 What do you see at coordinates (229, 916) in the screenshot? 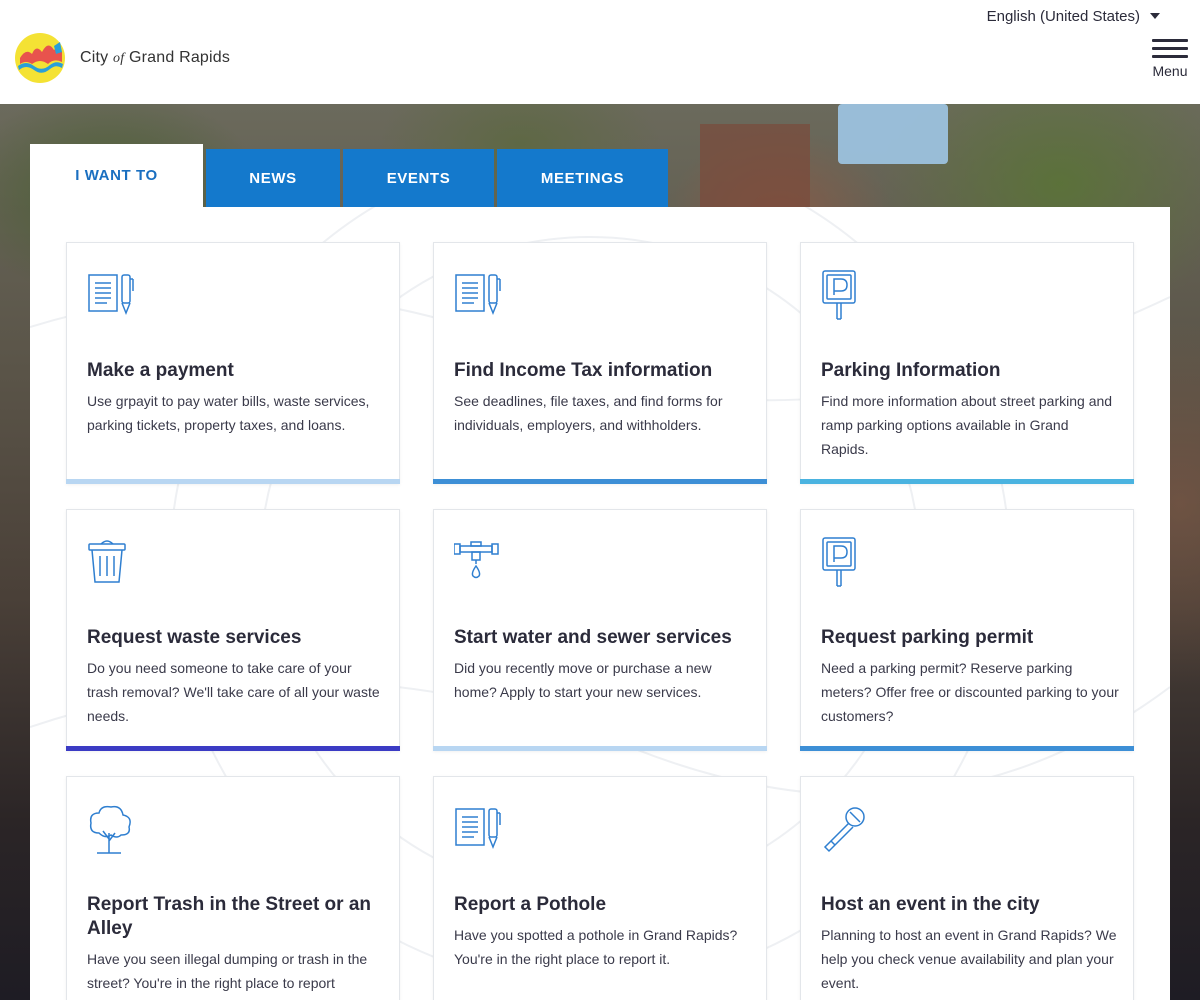
I see `card-title: Report Trash in the Street or an Alley` at bounding box center [229, 916].